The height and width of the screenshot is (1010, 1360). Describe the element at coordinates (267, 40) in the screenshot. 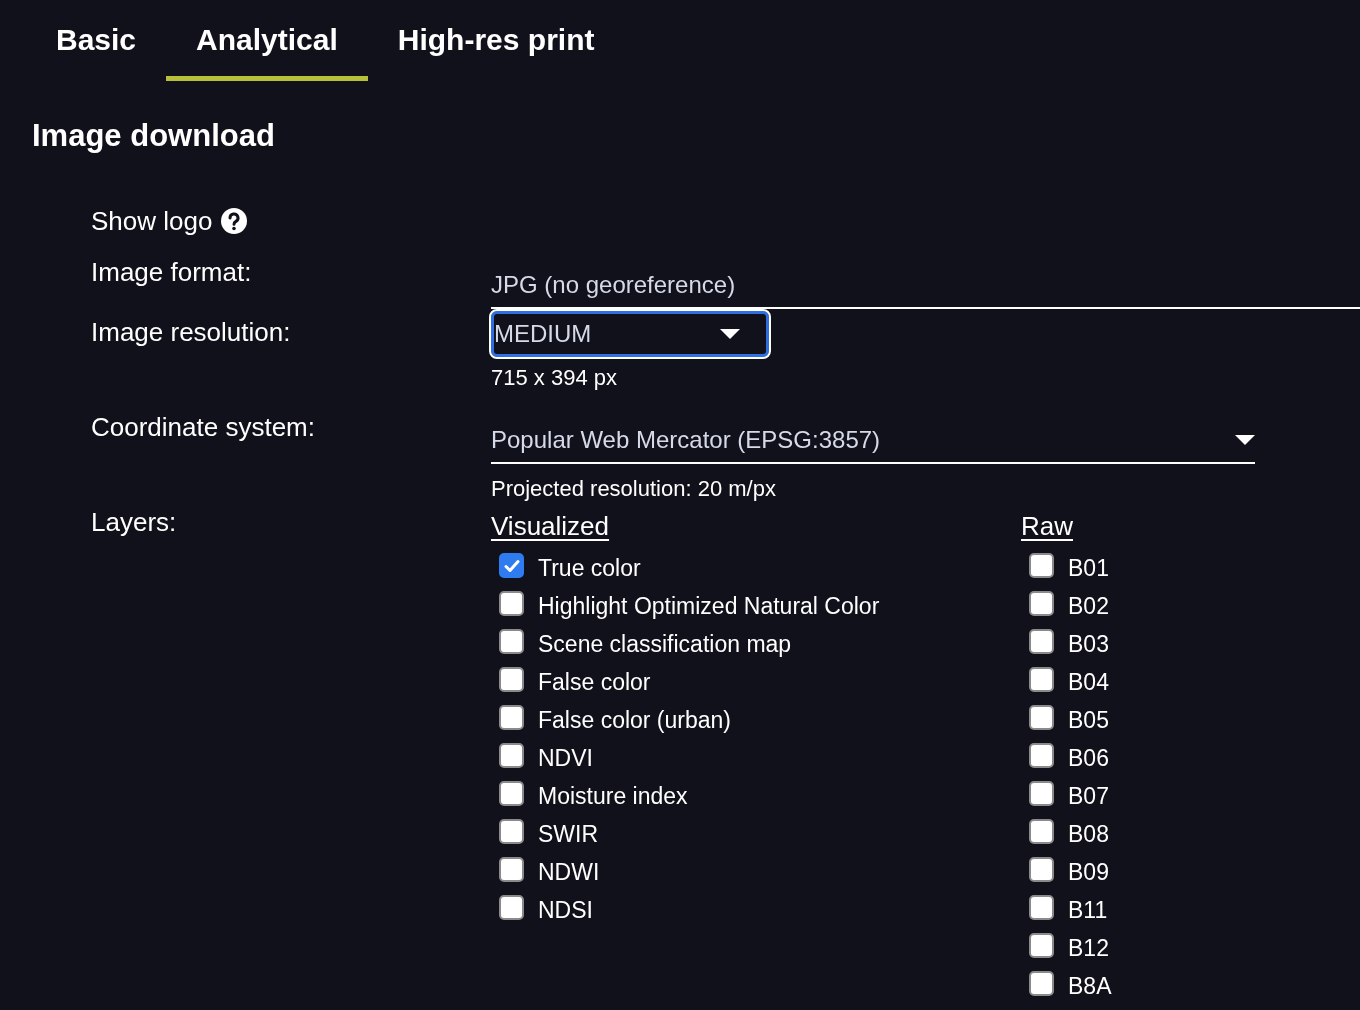

I see `tab: Analytical` at that location.